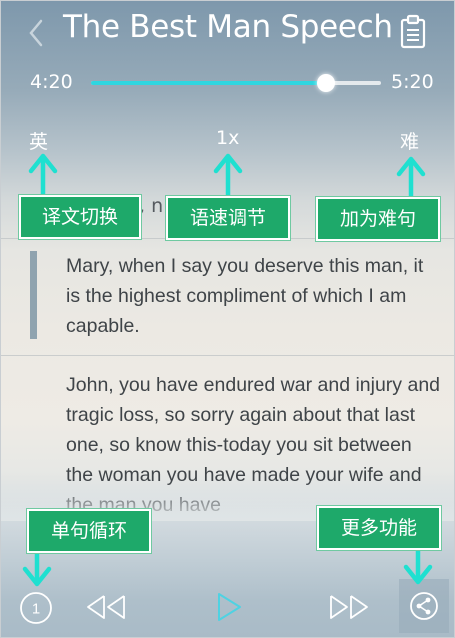 The width and height of the screenshot is (455, 638). What do you see at coordinates (106, 607) in the screenshot?
I see `previous-icon` at bounding box center [106, 607].